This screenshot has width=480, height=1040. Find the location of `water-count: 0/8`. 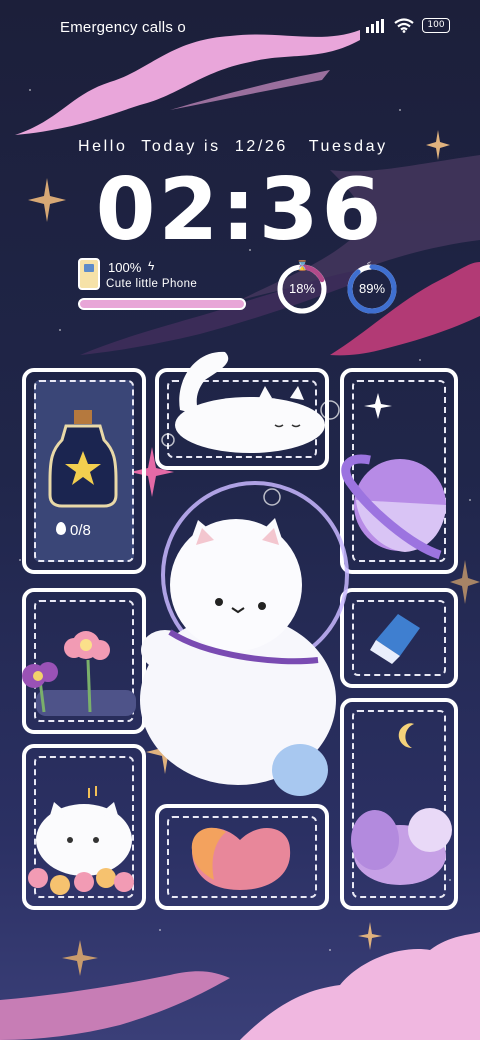

water-count: 0/8 is located at coordinates (80, 530).